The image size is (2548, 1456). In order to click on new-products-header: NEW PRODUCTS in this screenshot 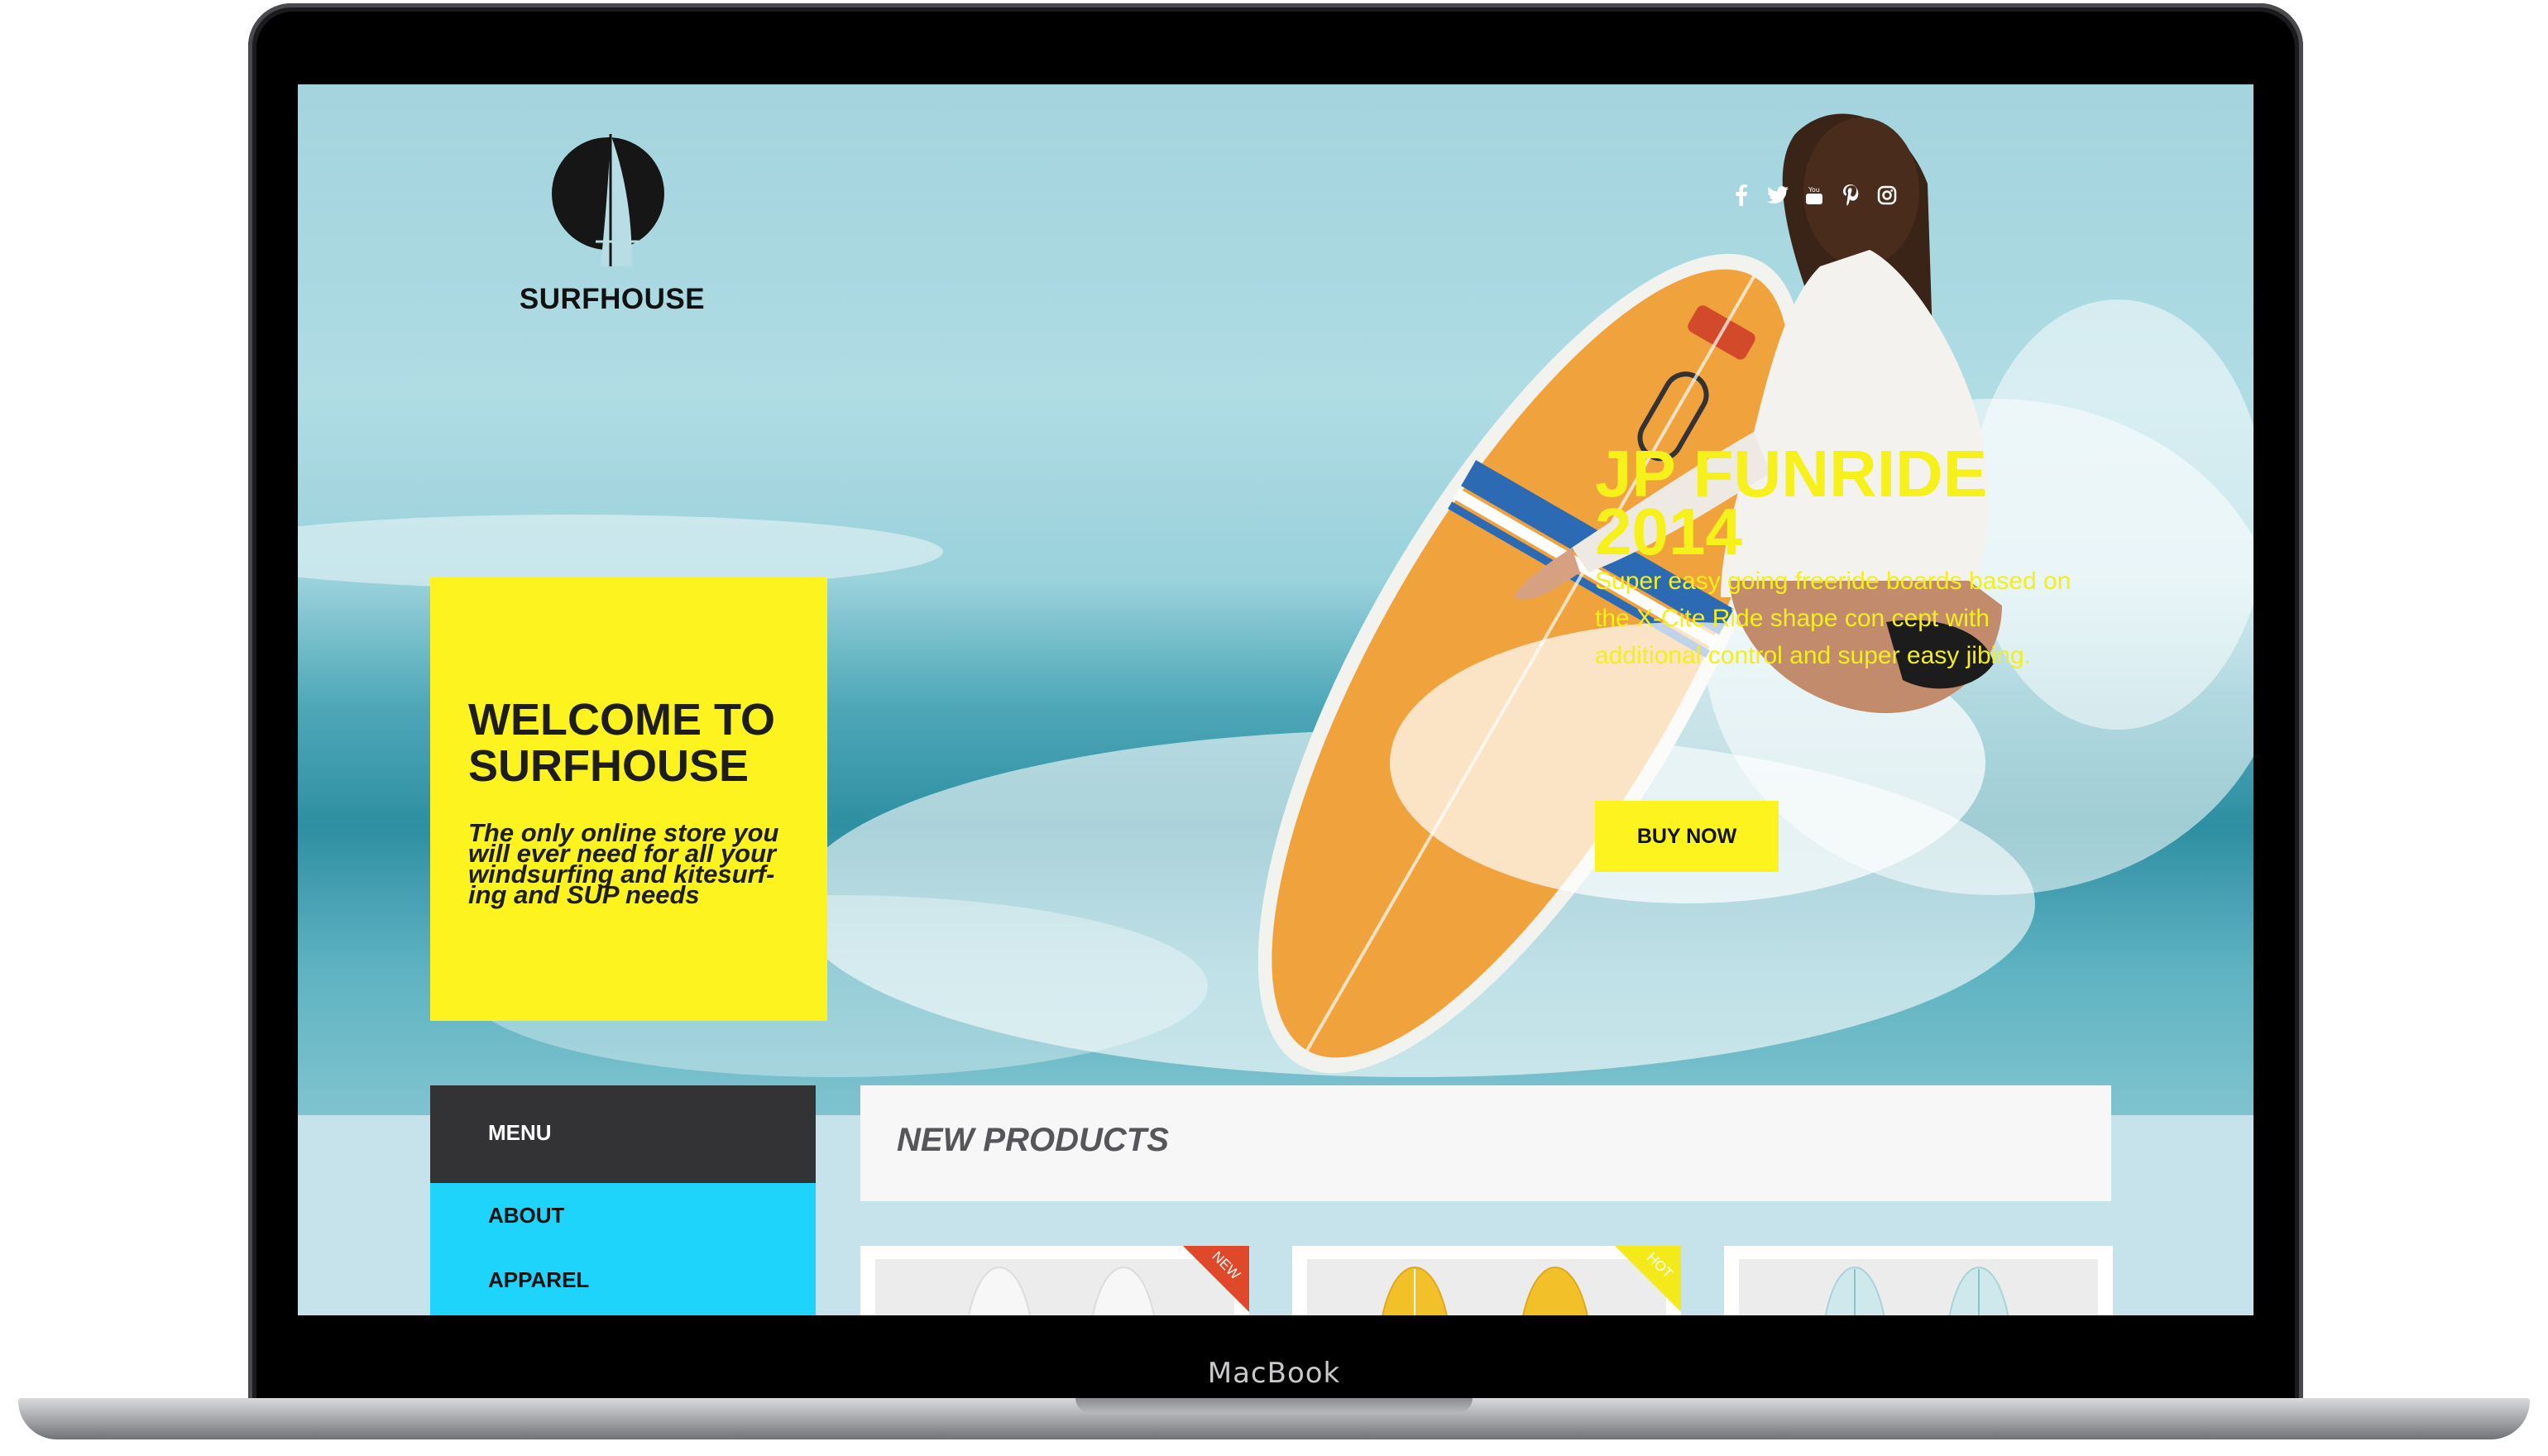, I will do `click(1485, 1143)`.